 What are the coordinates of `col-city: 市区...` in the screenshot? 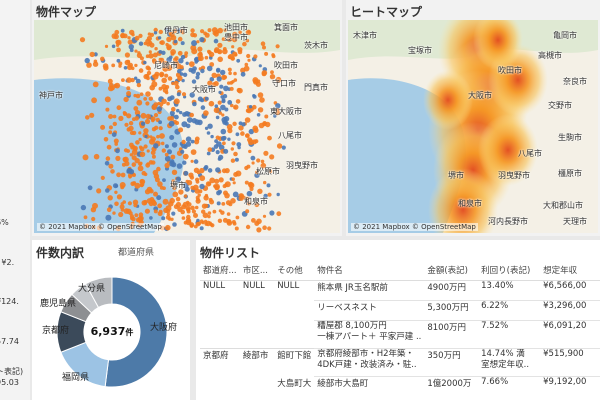 It's located at (257, 270).